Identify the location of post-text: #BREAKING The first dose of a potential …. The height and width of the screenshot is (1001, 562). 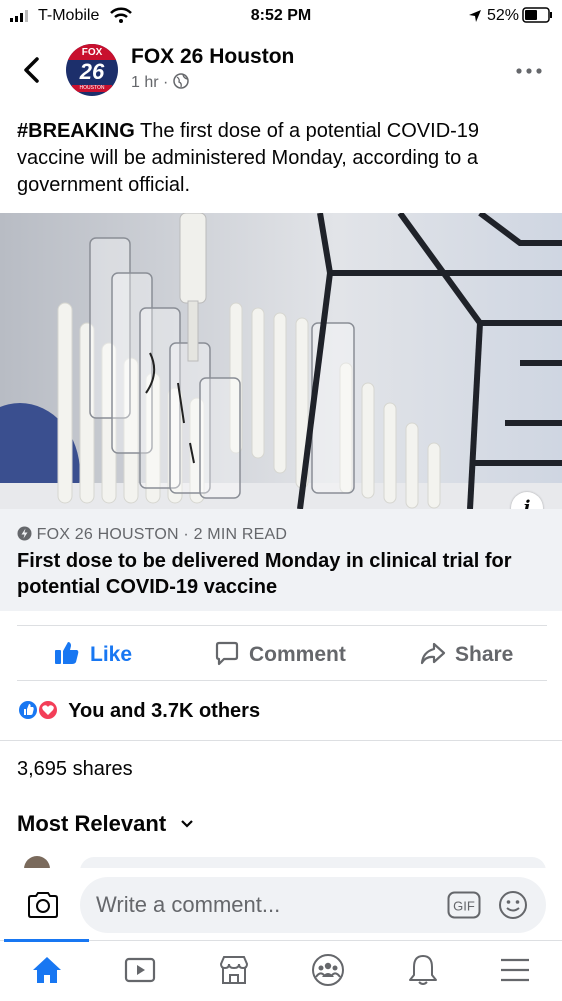
(282, 158).